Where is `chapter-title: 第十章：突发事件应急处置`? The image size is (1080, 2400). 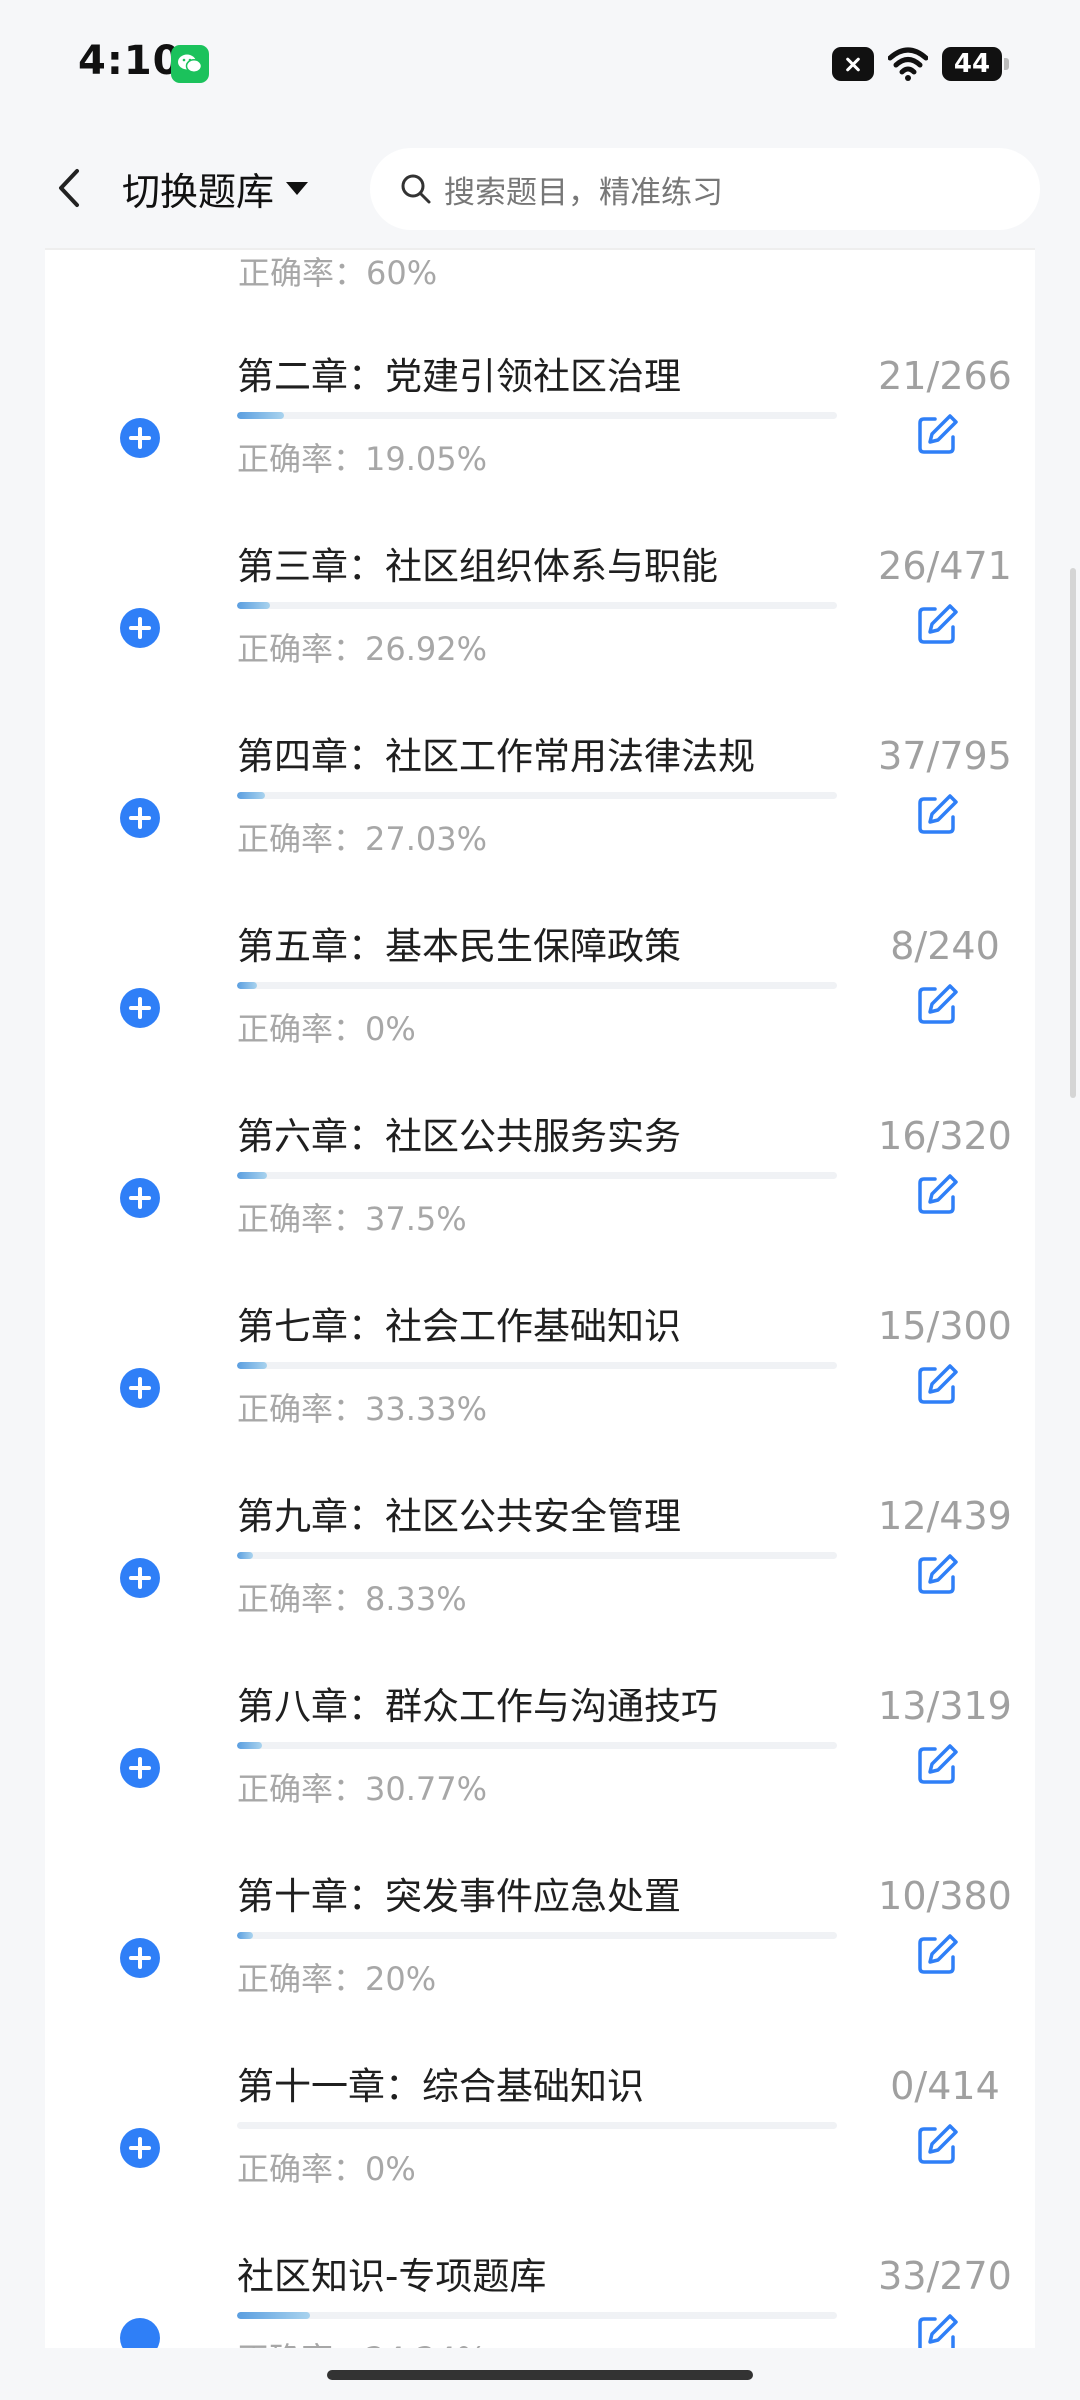
chapter-title: 第十章：突发事件应急处置 is located at coordinates (459, 1896).